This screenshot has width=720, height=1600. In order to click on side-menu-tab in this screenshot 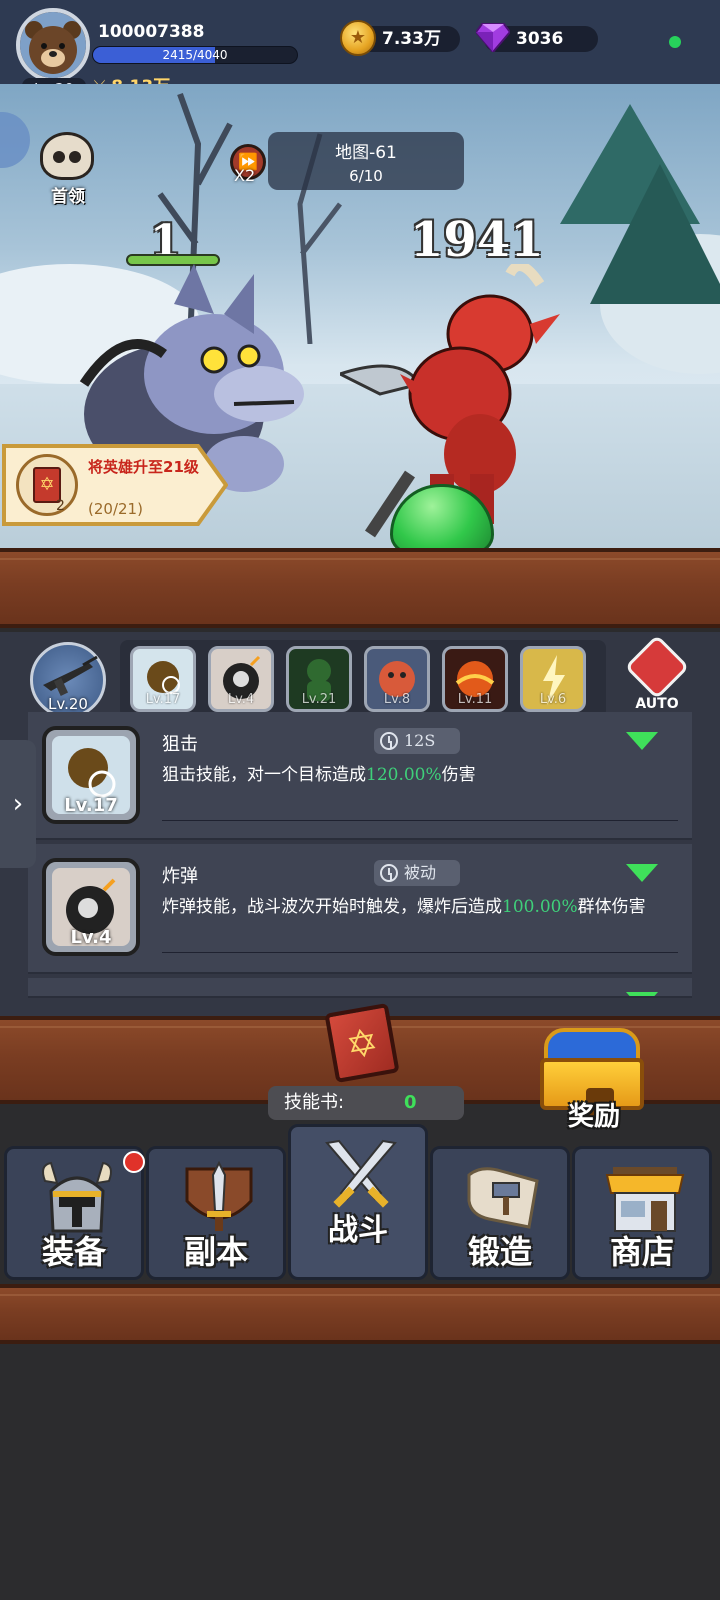, I will do `click(15, 140)`.